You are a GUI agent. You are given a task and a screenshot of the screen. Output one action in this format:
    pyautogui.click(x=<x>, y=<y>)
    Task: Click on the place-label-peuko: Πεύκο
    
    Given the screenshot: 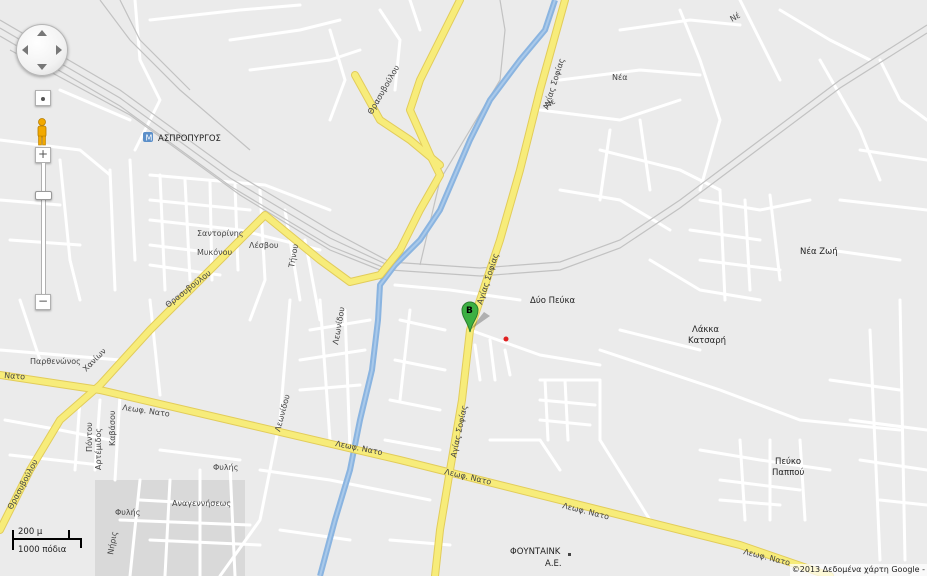 What is the action you would take?
    pyautogui.click(x=788, y=461)
    